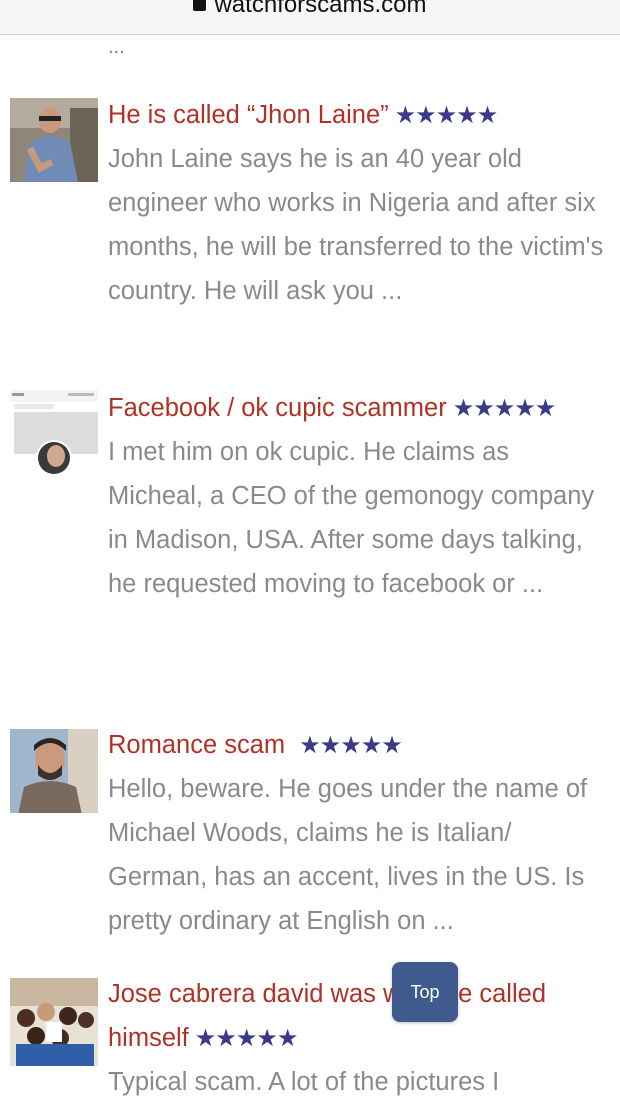  I want to click on url-text: watchforscams.com, so click(320, 9).